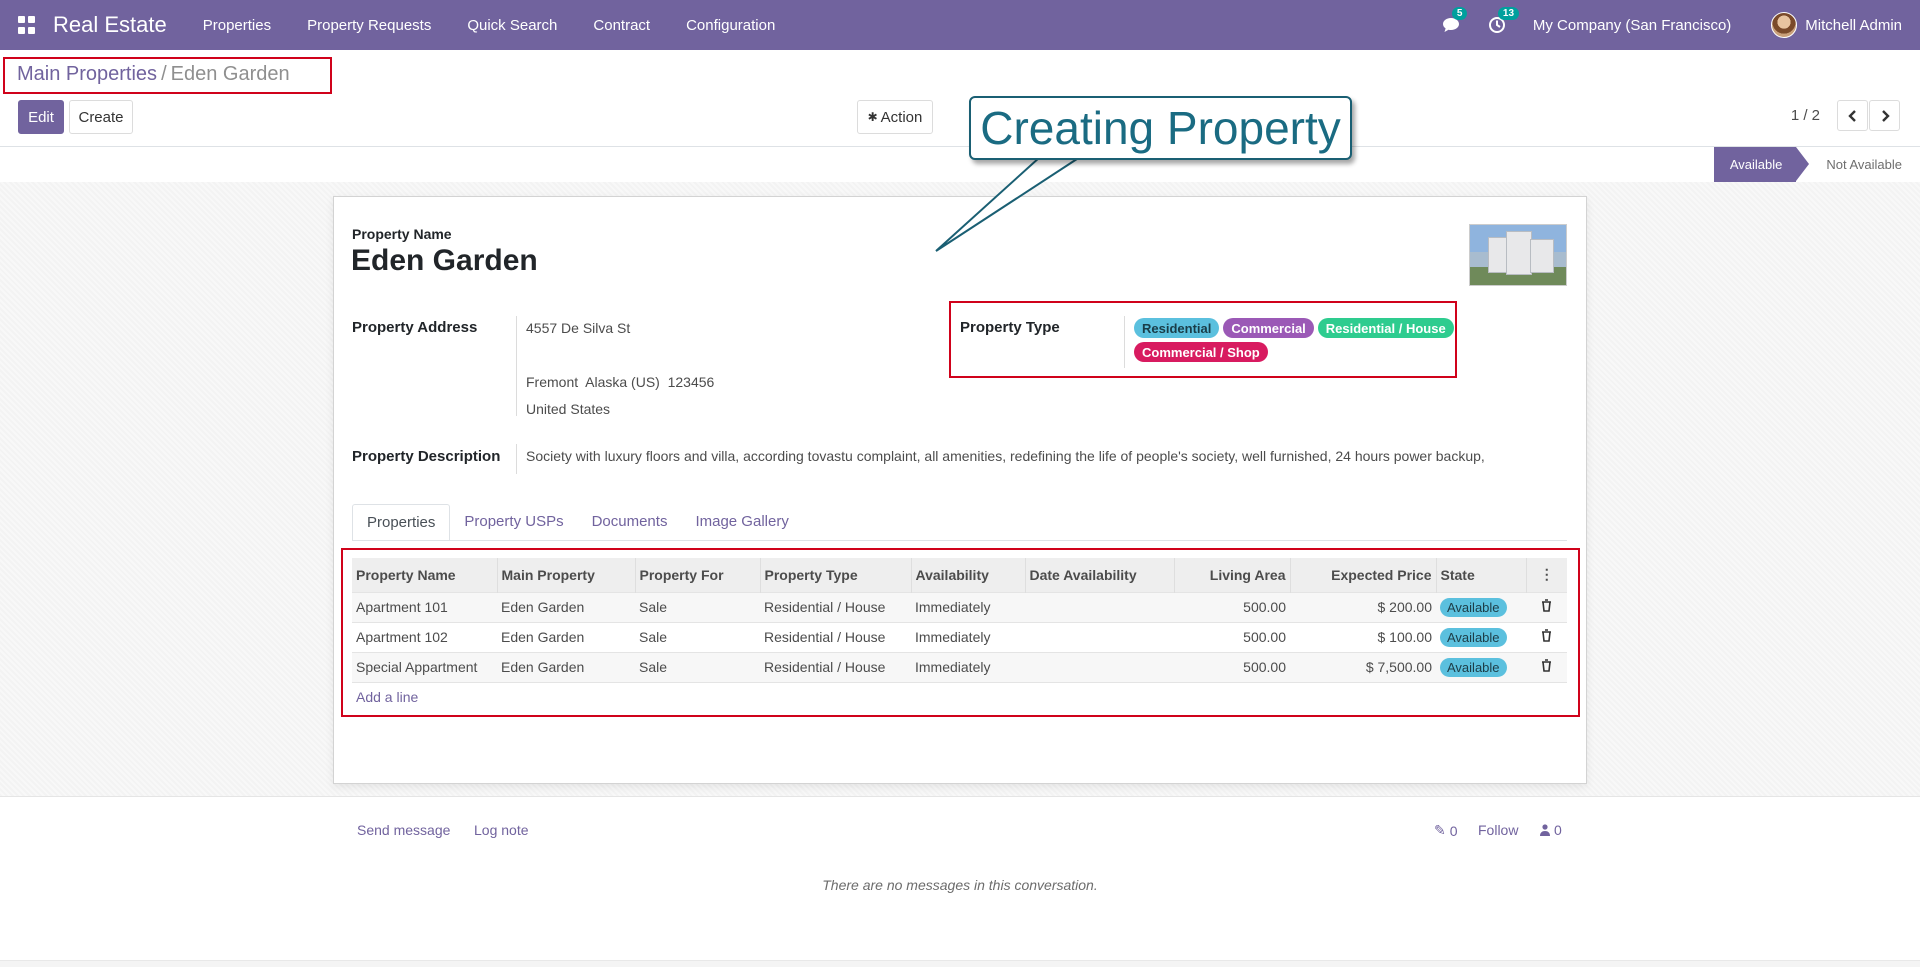  I want to click on table-highlight-box, so click(960, 632).